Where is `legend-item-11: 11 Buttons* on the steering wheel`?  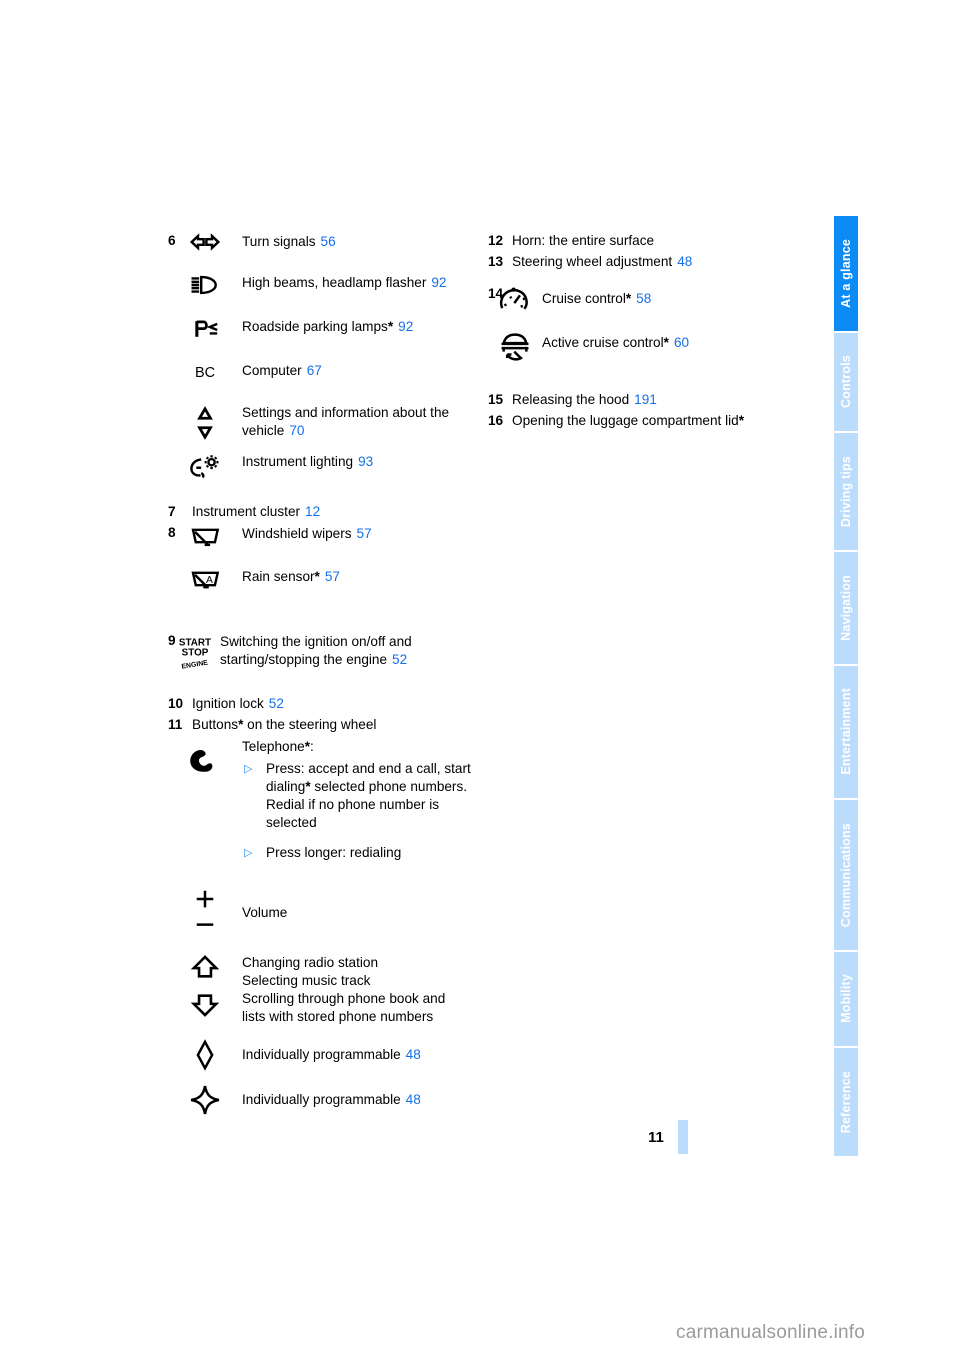 legend-item-11: 11 Buttons* on the steering wheel is located at coordinates (324, 725).